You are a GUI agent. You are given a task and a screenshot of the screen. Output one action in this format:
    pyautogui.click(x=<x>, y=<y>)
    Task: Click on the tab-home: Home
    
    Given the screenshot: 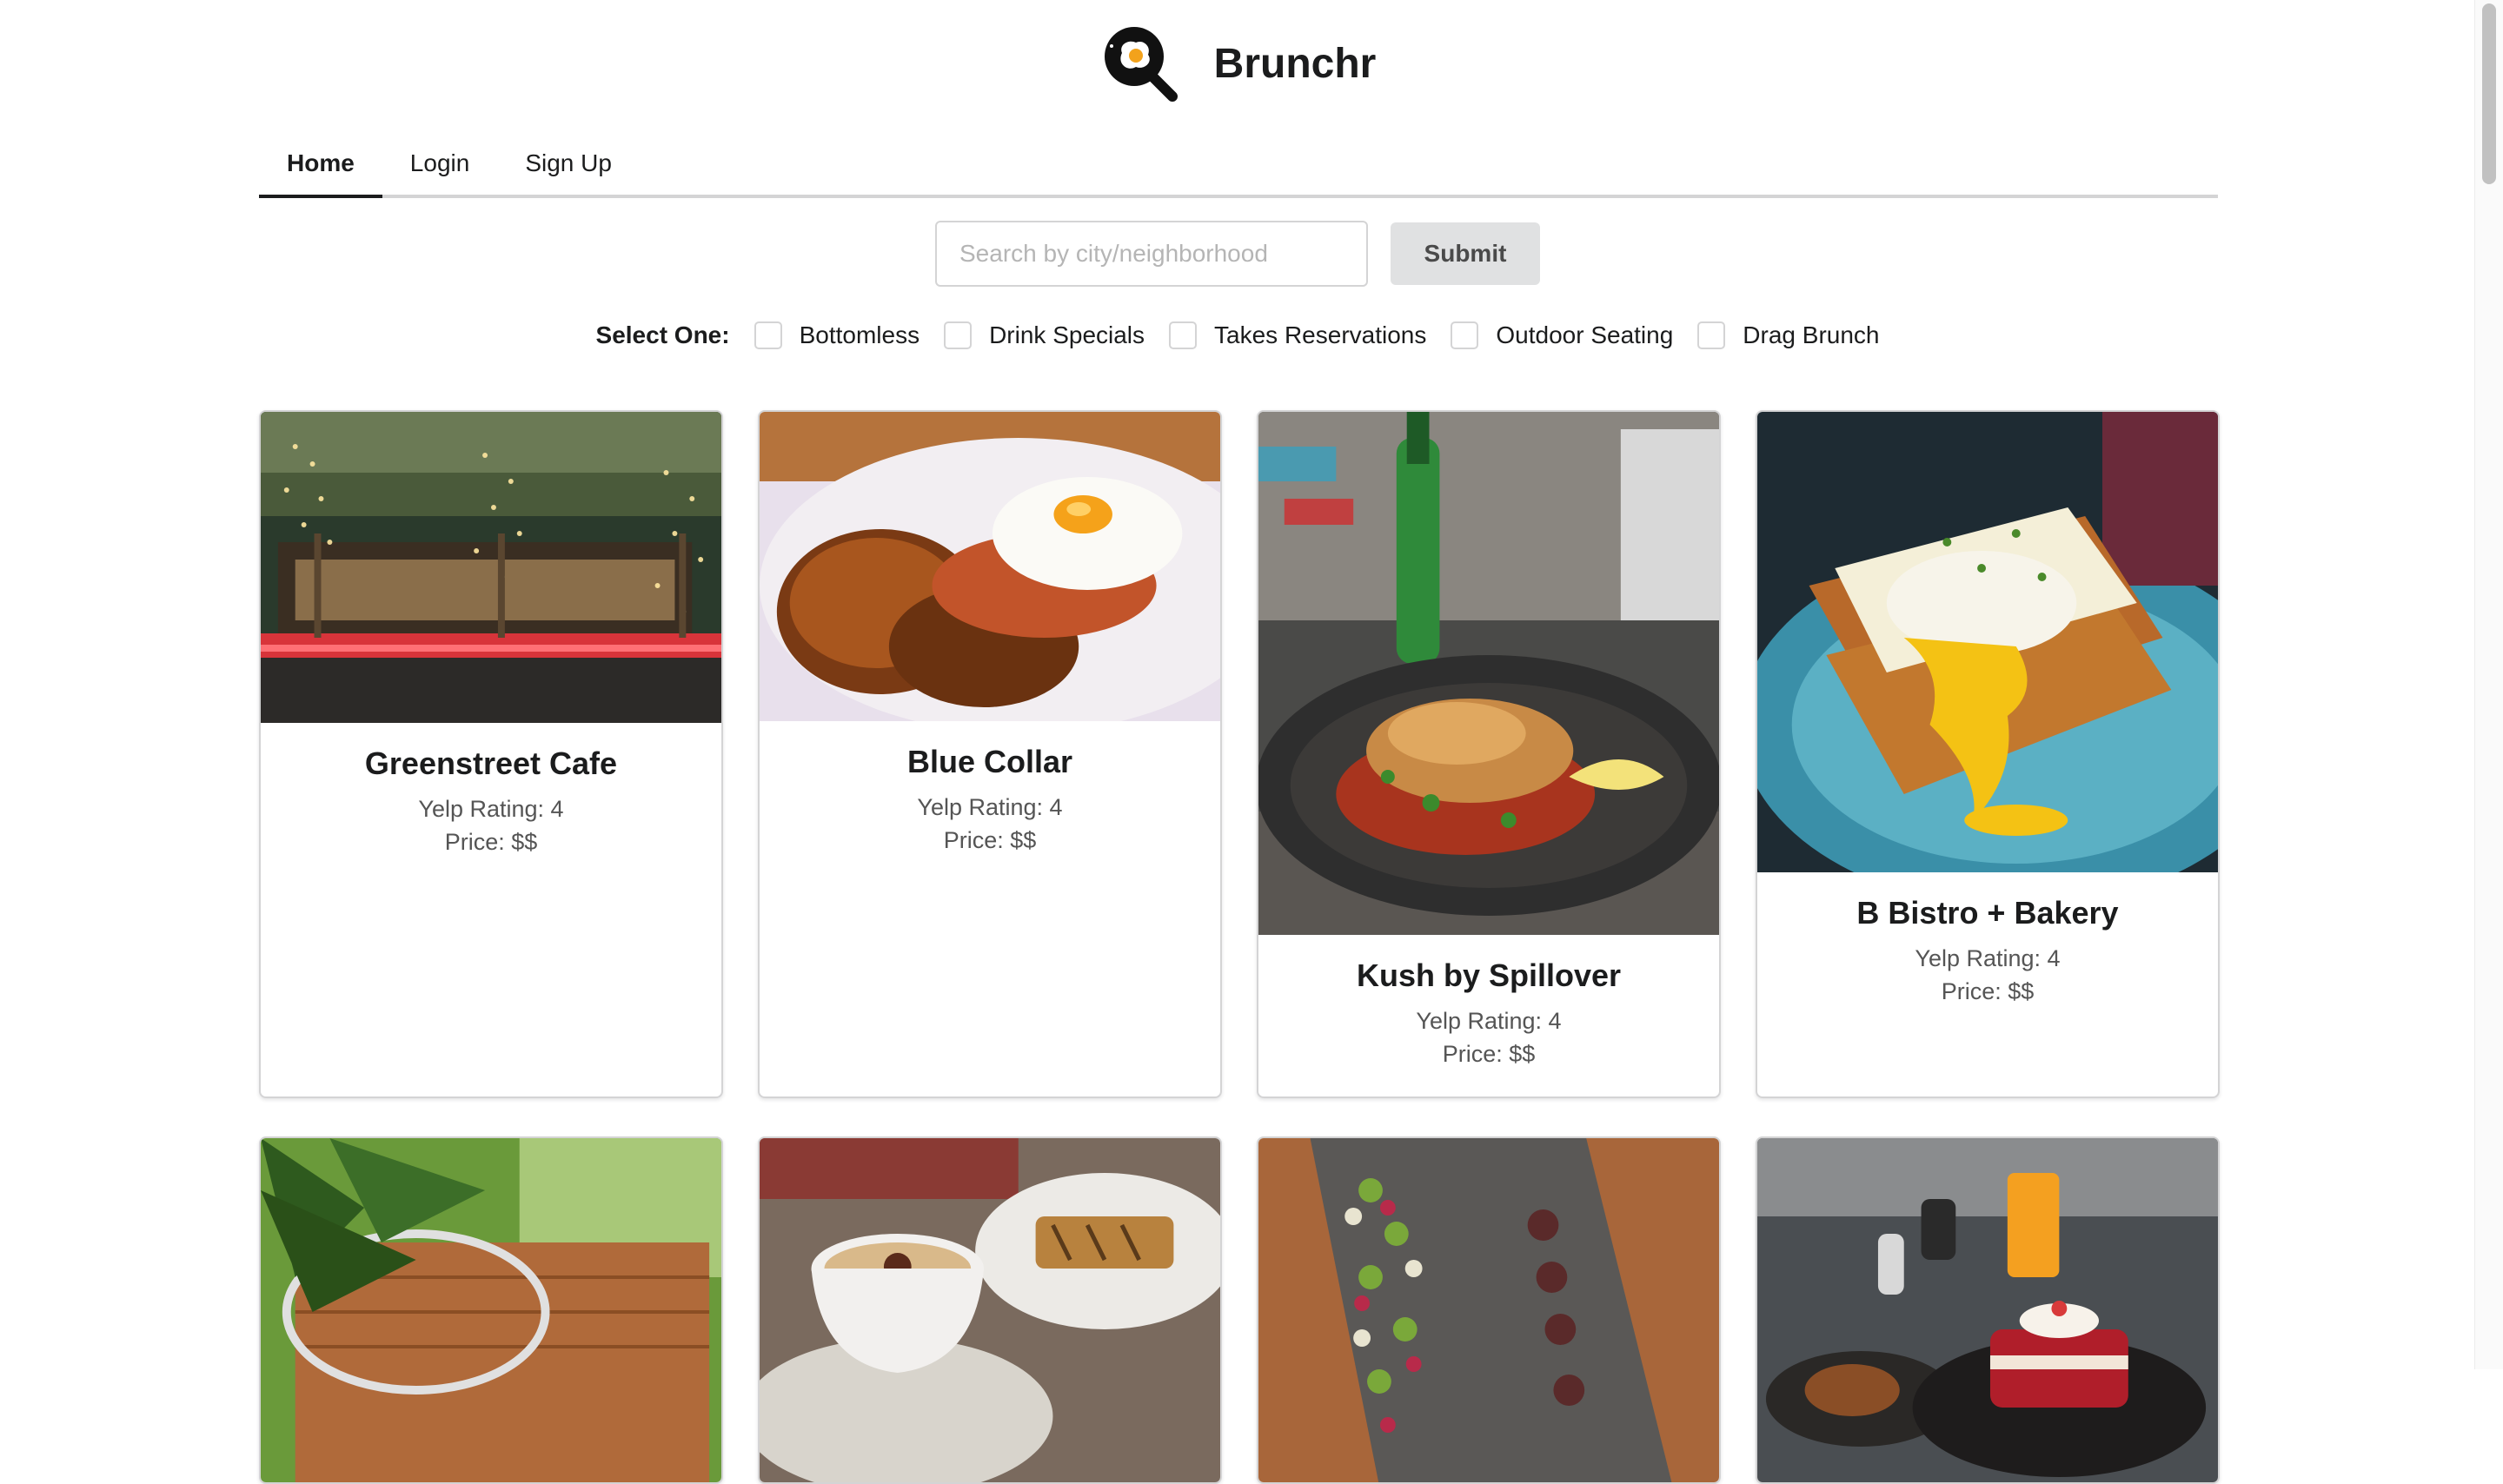 What is the action you would take?
    pyautogui.click(x=320, y=165)
    